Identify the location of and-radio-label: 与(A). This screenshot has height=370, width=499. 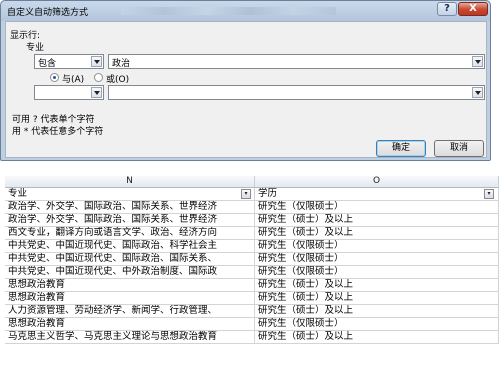
(73, 78).